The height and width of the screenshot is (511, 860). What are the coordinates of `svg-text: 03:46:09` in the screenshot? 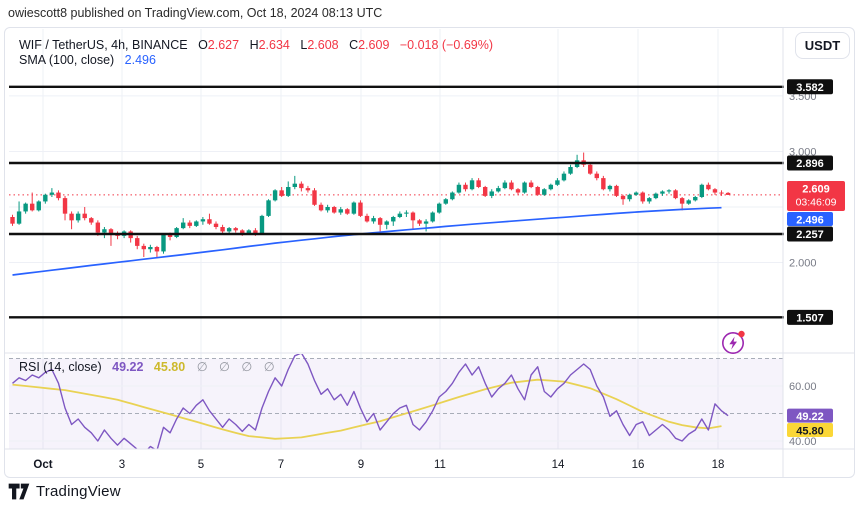 It's located at (816, 203).